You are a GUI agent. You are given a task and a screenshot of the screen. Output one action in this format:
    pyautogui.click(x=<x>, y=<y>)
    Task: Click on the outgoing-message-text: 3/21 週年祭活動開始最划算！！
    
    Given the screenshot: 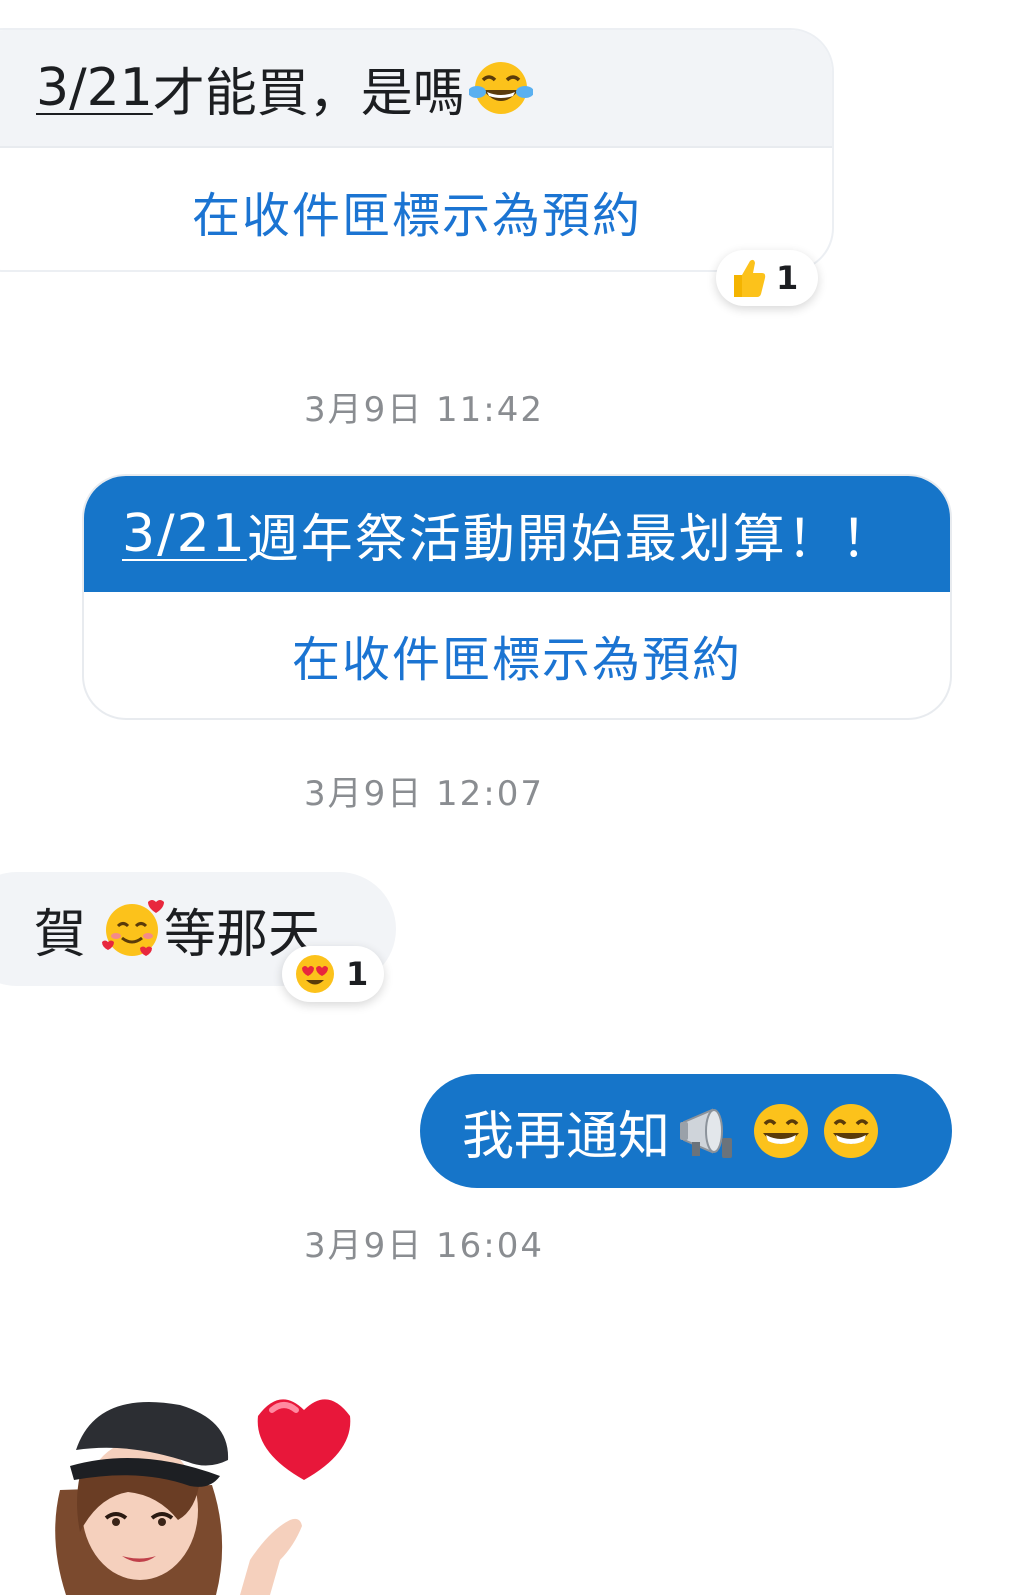 What is the action you would take?
    pyautogui.click(x=517, y=534)
    